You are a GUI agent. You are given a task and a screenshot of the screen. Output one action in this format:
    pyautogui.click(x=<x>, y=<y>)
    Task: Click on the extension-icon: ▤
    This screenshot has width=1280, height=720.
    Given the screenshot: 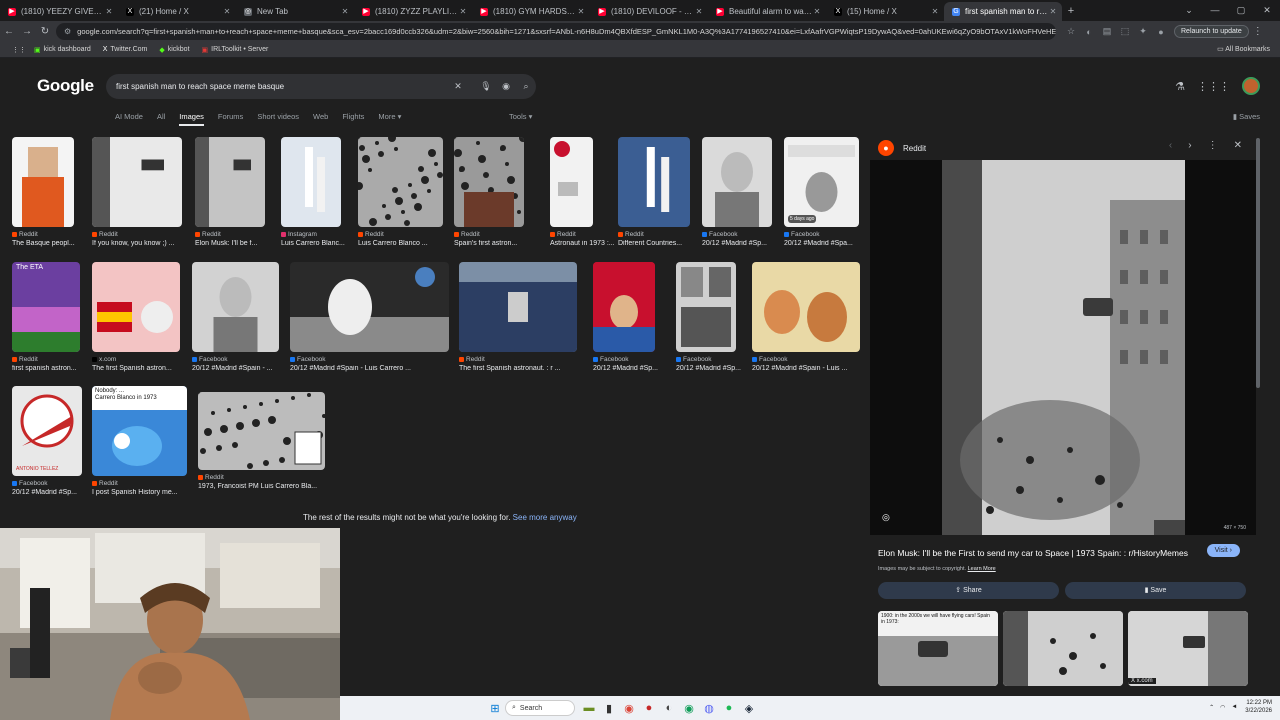 What is the action you would take?
    pyautogui.click(x=1107, y=31)
    